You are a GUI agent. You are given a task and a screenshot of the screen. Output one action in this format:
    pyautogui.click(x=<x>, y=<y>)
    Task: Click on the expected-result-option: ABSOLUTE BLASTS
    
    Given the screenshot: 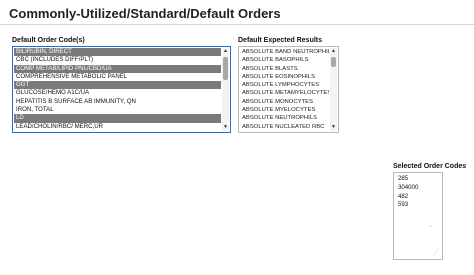 What is the action you would take?
    pyautogui.click(x=284, y=69)
    